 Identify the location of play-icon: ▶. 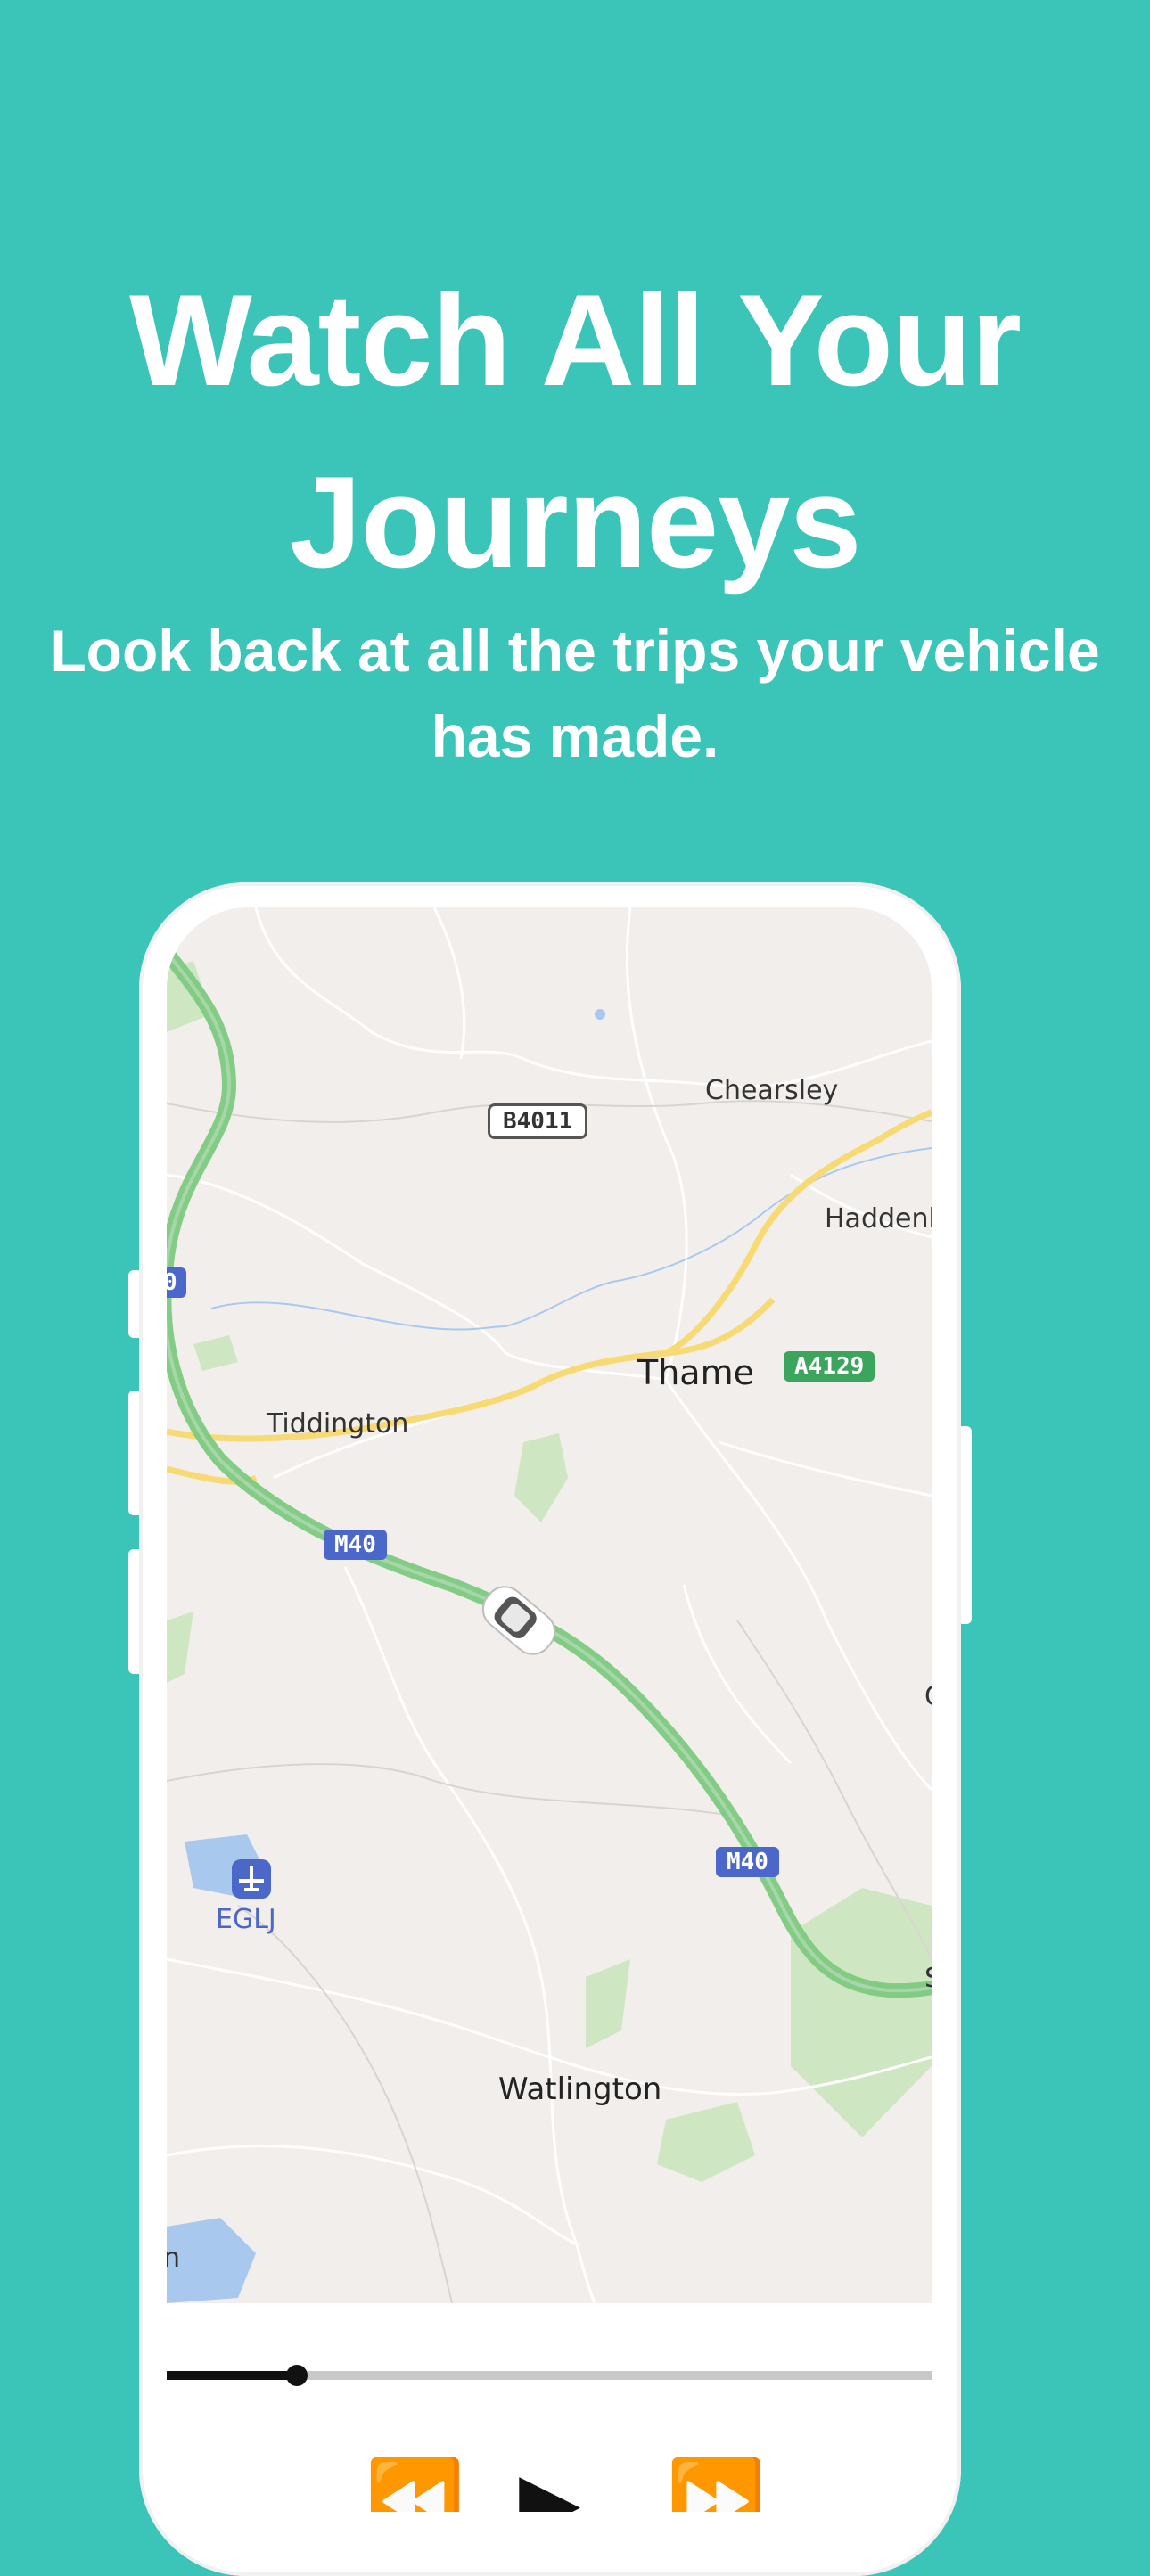
(549, 2487).